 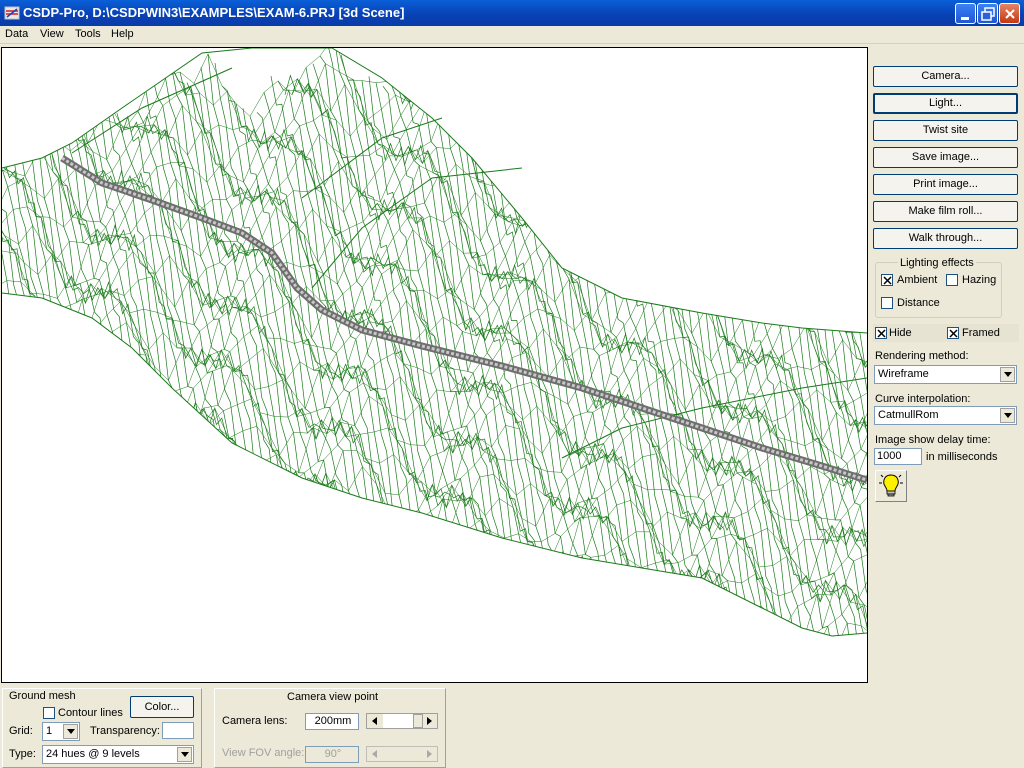 What do you see at coordinates (898, 456) in the screenshot?
I see `delay-input: 1000` at bounding box center [898, 456].